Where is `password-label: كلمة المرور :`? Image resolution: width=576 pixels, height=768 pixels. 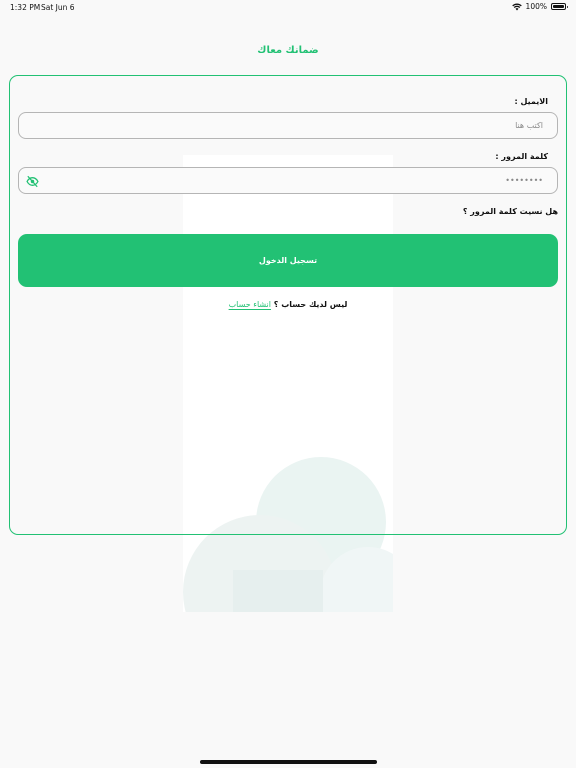 password-label: كلمة المرور : is located at coordinates (521, 156).